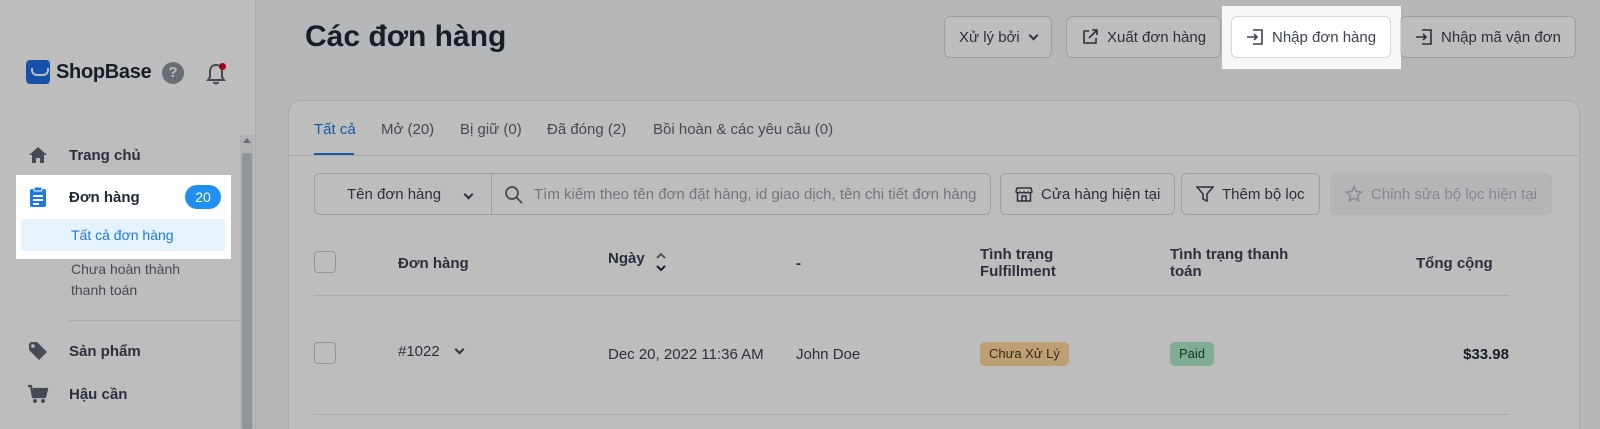  I want to click on column-header-customer: -, so click(798, 263).